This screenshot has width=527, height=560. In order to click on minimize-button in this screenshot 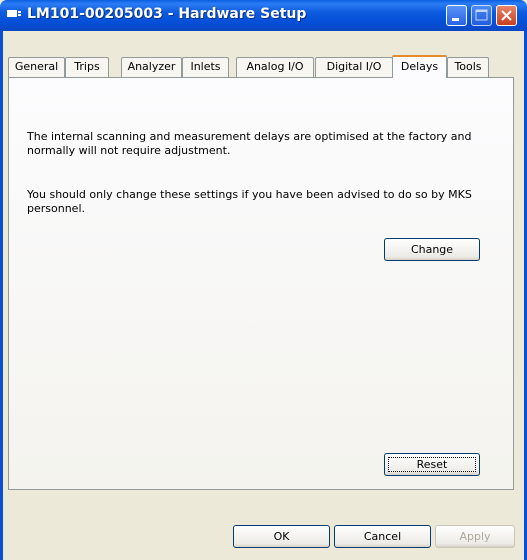, I will do `click(456, 15)`.